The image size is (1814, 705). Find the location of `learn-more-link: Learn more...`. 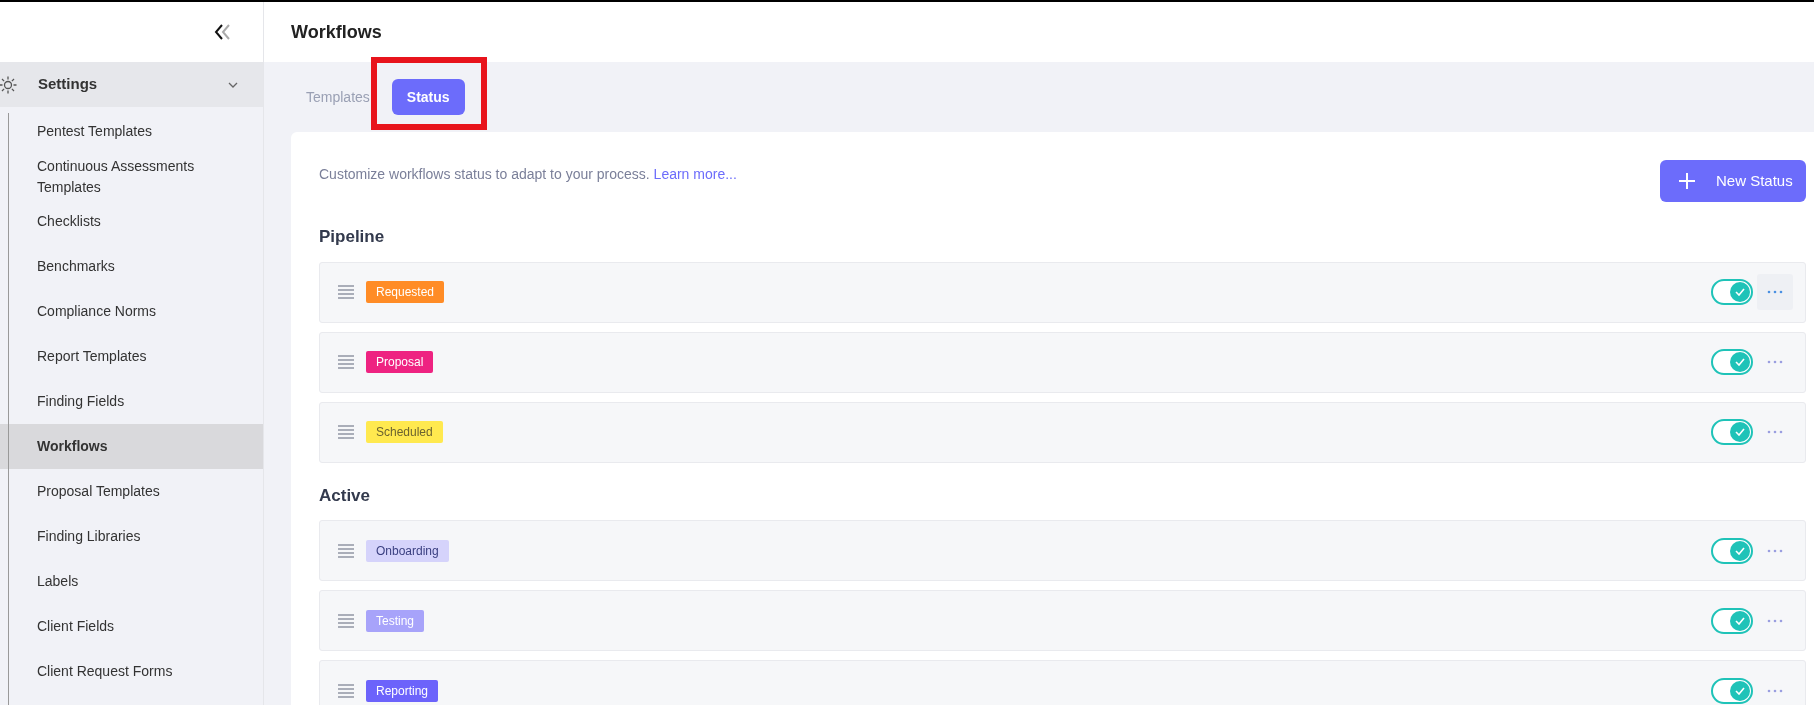

learn-more-link: Learn more... is located at coordinates (695, 174).